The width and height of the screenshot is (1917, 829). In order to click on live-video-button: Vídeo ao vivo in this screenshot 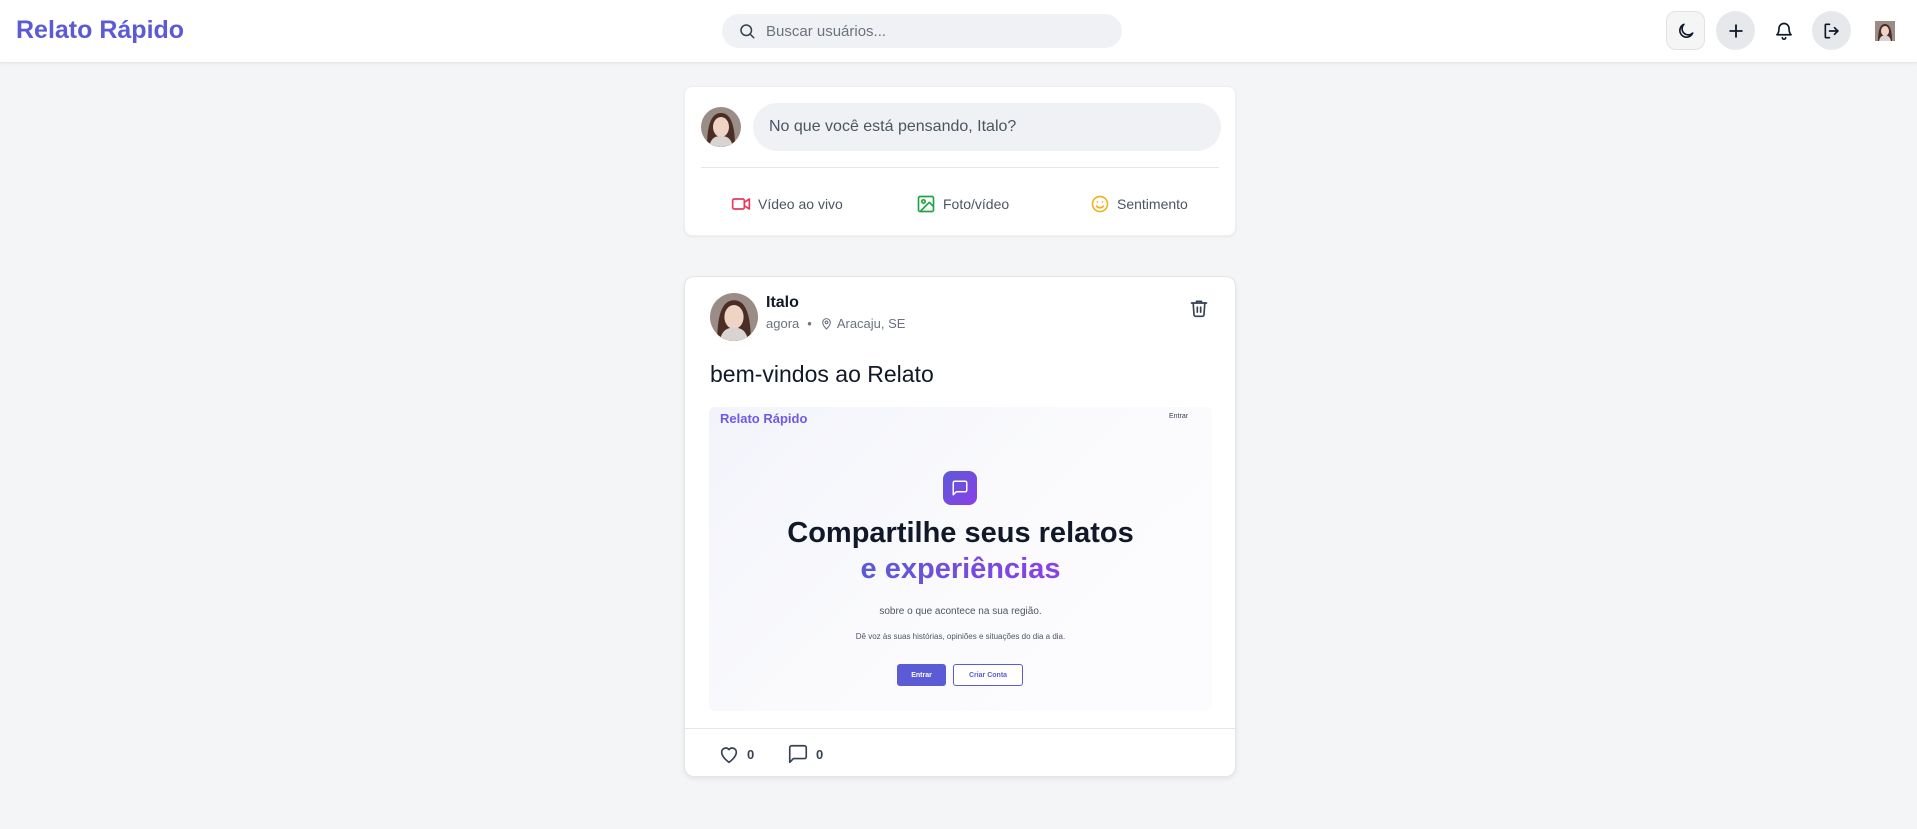, I will do `click(787, 204)`.